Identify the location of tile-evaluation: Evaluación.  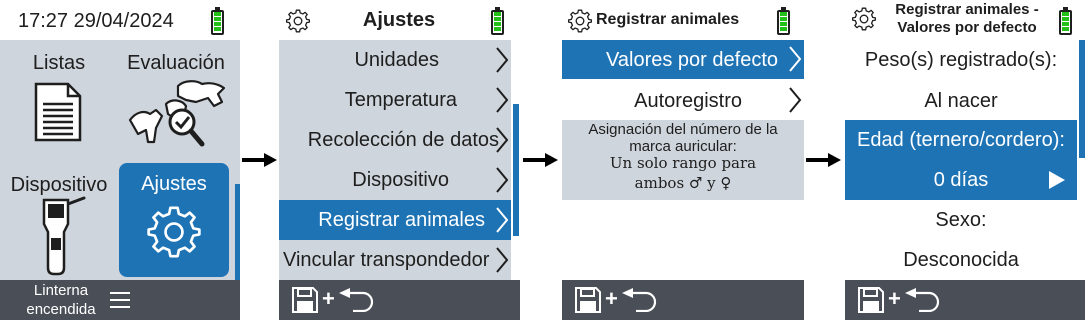
(179, 100).